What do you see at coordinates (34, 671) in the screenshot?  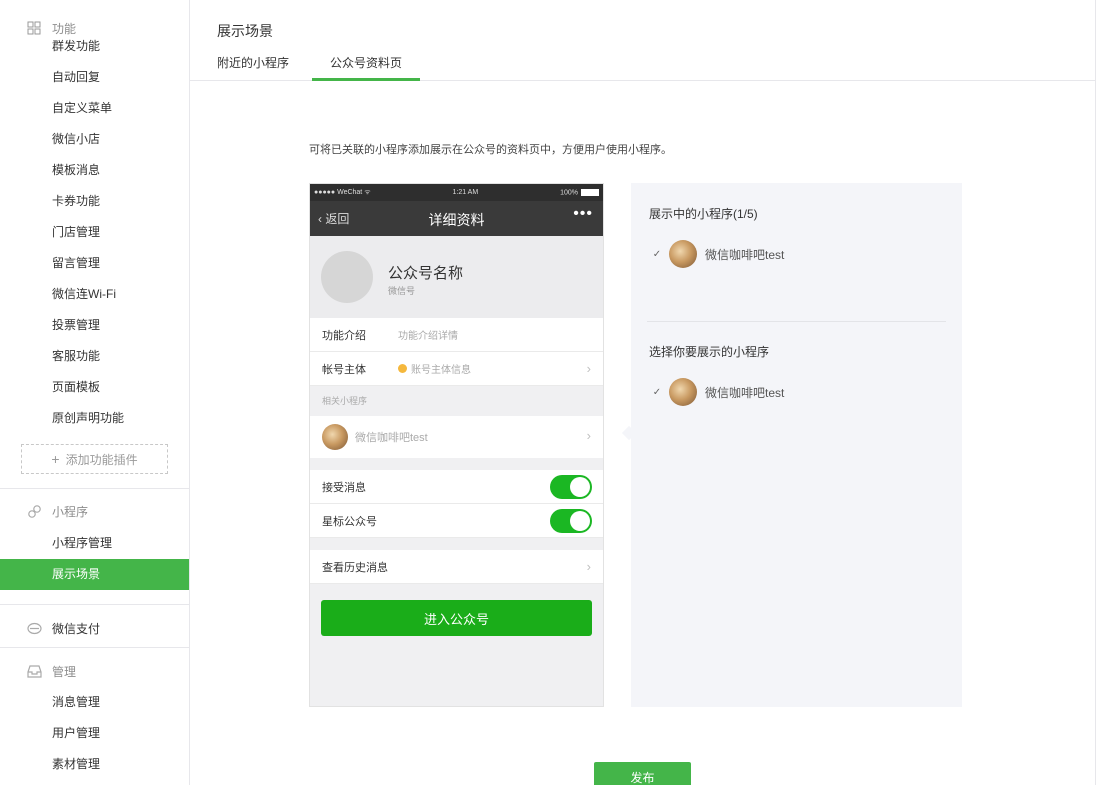 I see `inbox-icon` at bounding box center [34, 671].